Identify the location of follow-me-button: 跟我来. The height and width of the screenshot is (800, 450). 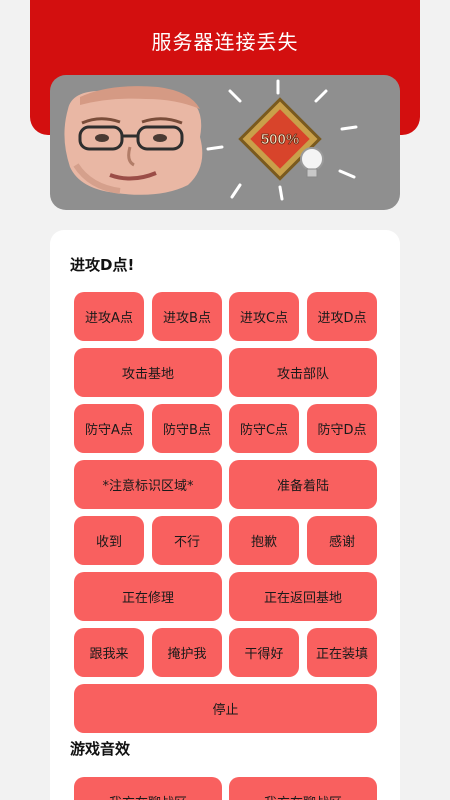
(109, 652).